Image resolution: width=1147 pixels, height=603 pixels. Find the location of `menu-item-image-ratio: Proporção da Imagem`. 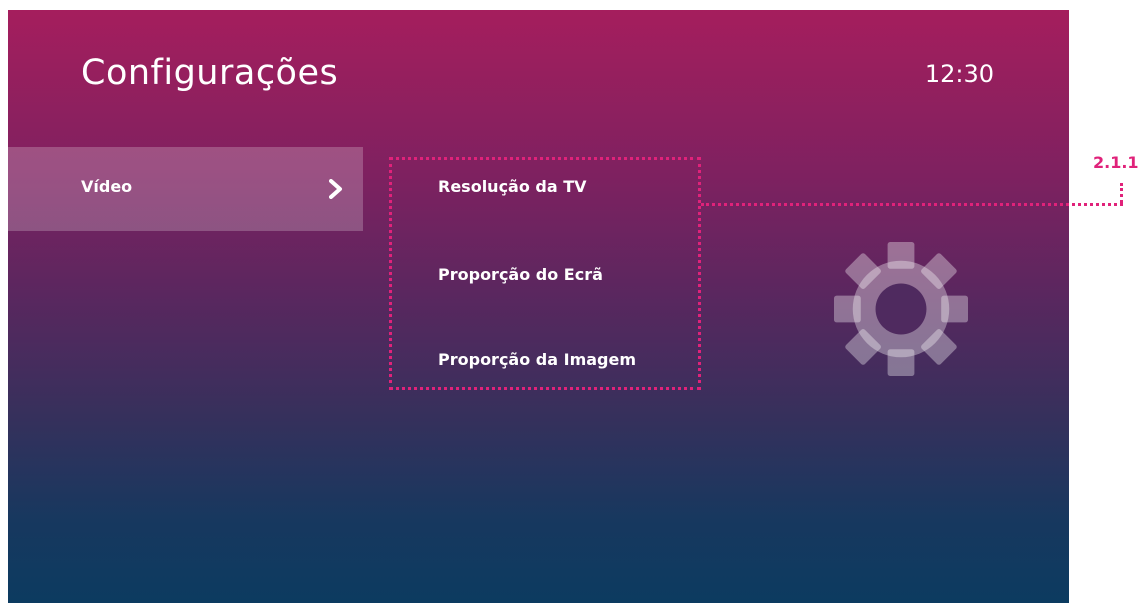

menu-item-image-ratio: Proporção da Imagem is located at coordinates (537, 359).